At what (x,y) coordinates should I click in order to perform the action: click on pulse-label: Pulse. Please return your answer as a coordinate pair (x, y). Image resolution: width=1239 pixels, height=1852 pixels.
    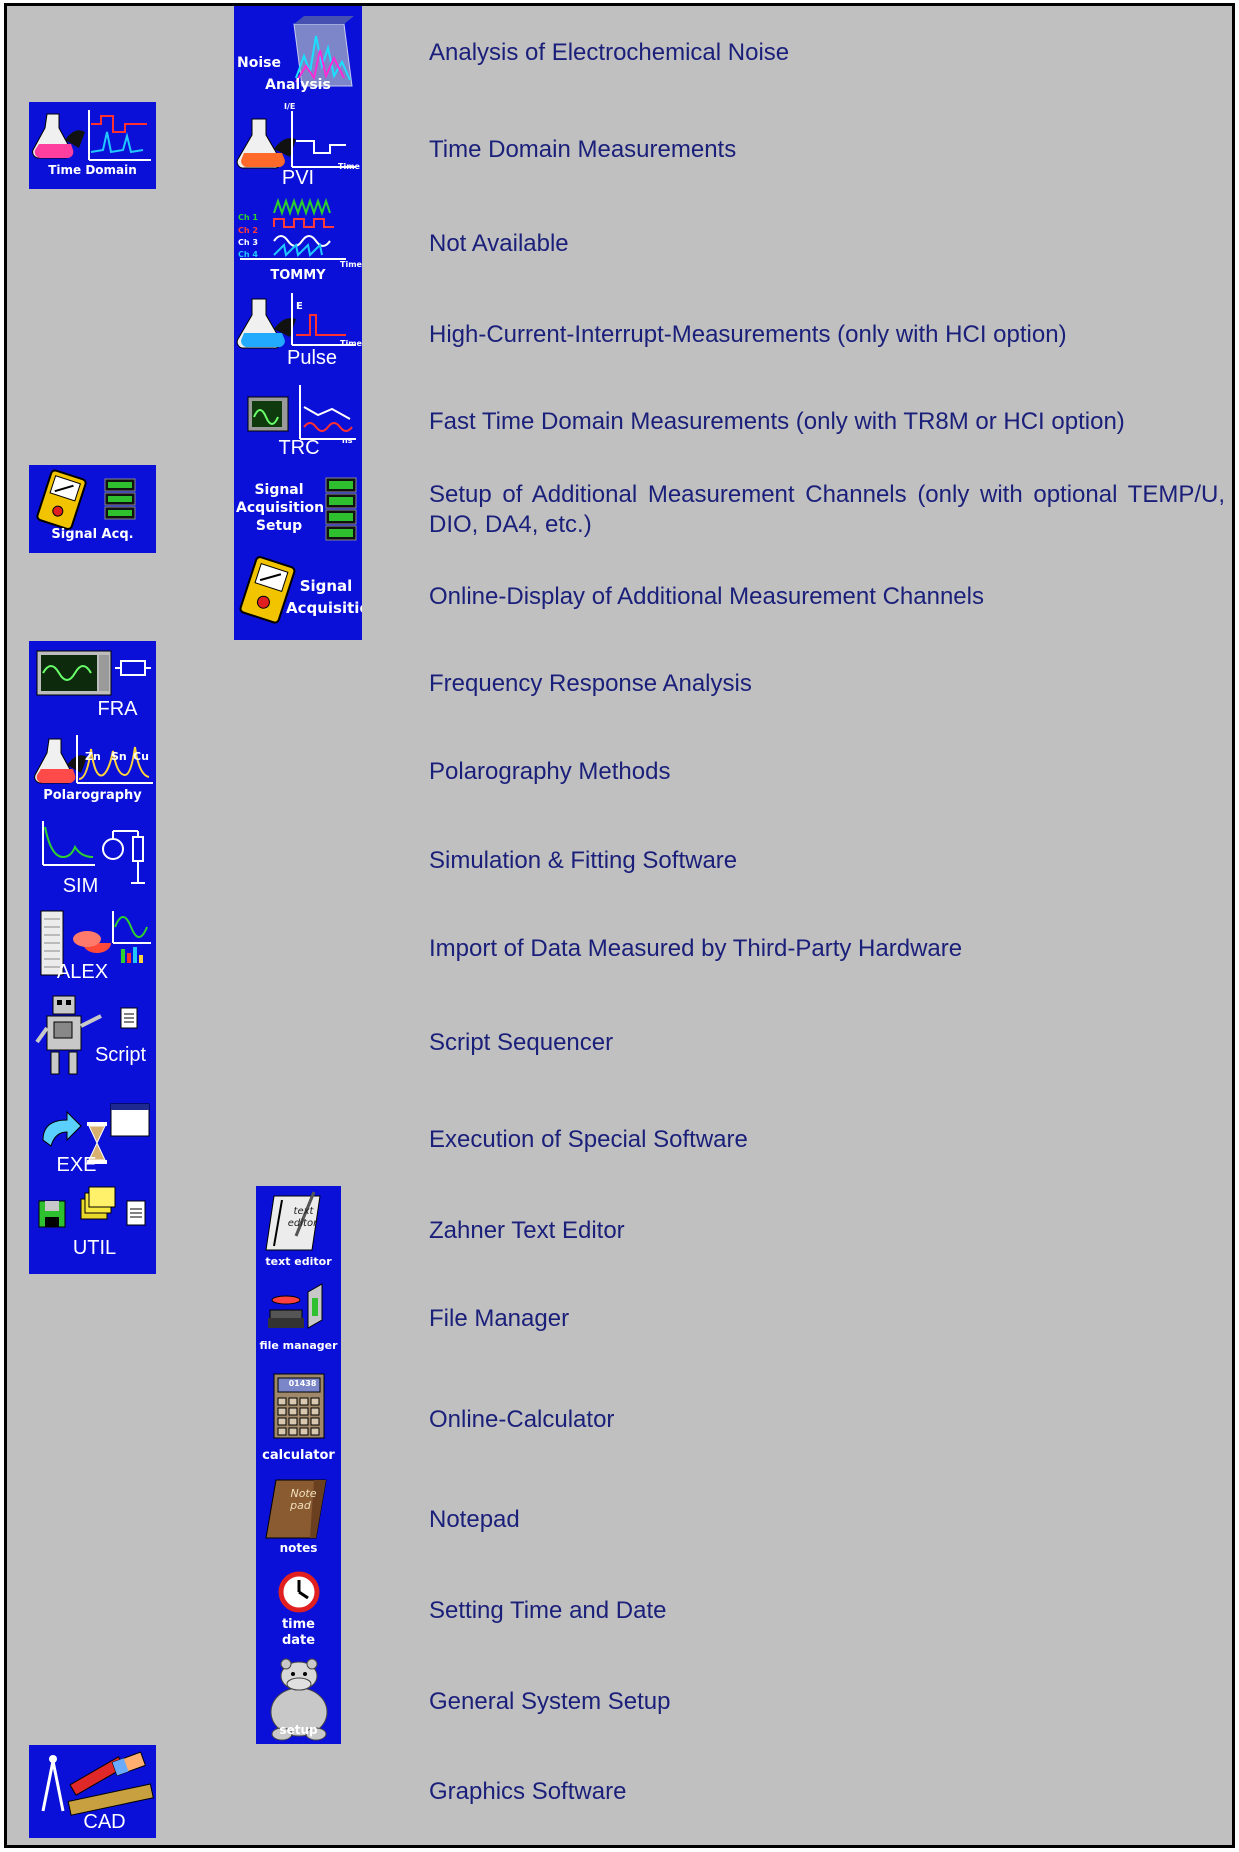
    Looking at the image, I should click on (312, 358).